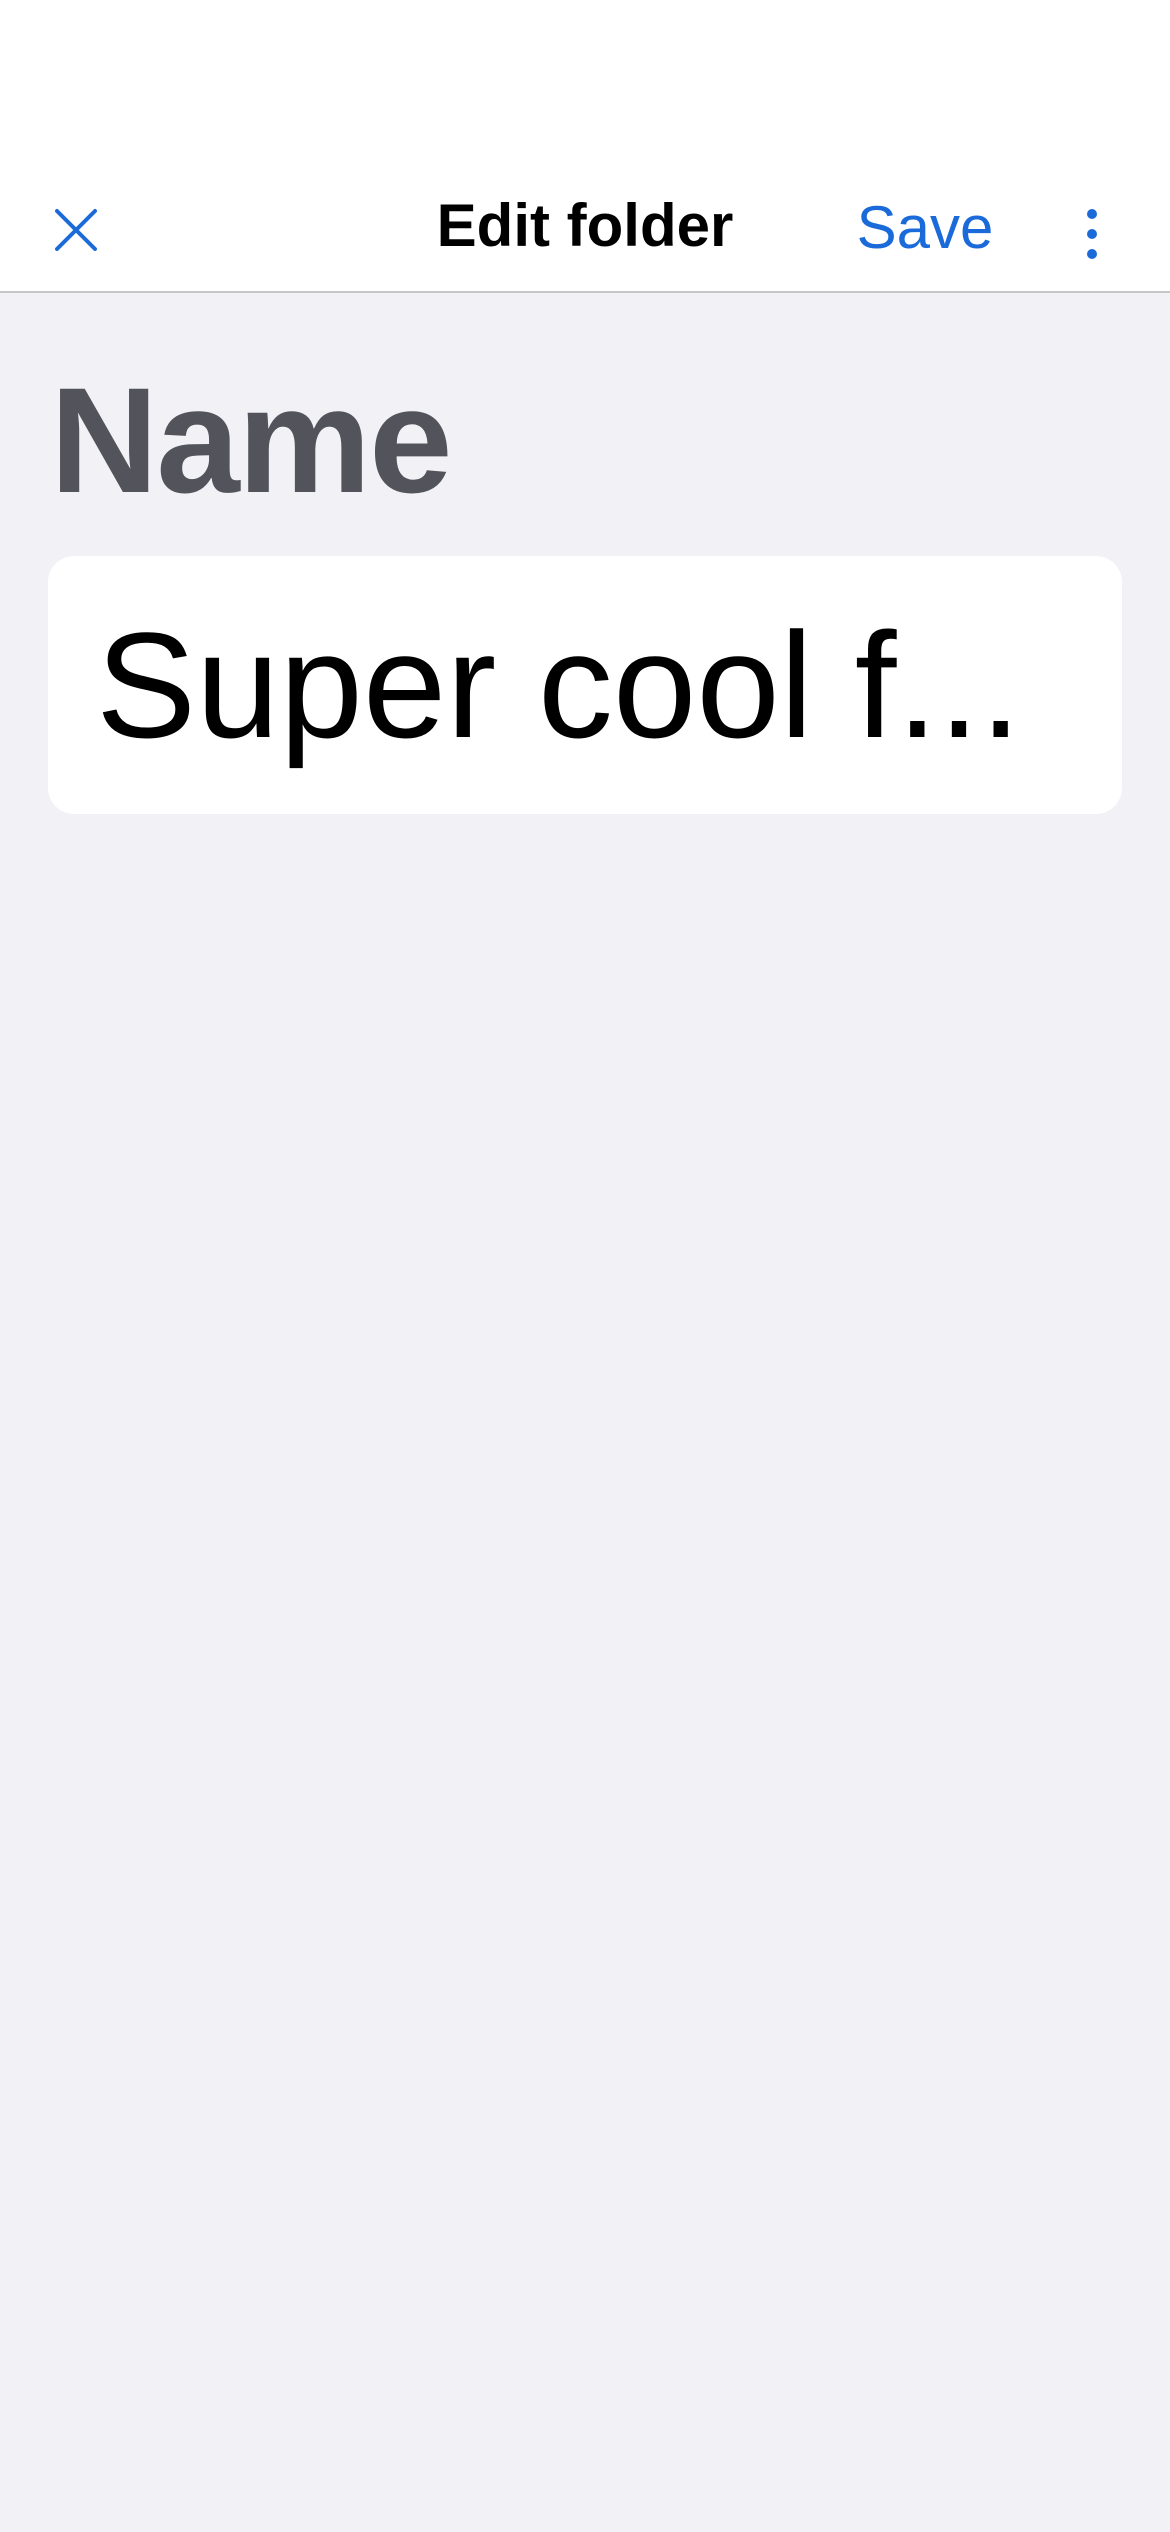  I want to click on status-bar, so click(585, 80).